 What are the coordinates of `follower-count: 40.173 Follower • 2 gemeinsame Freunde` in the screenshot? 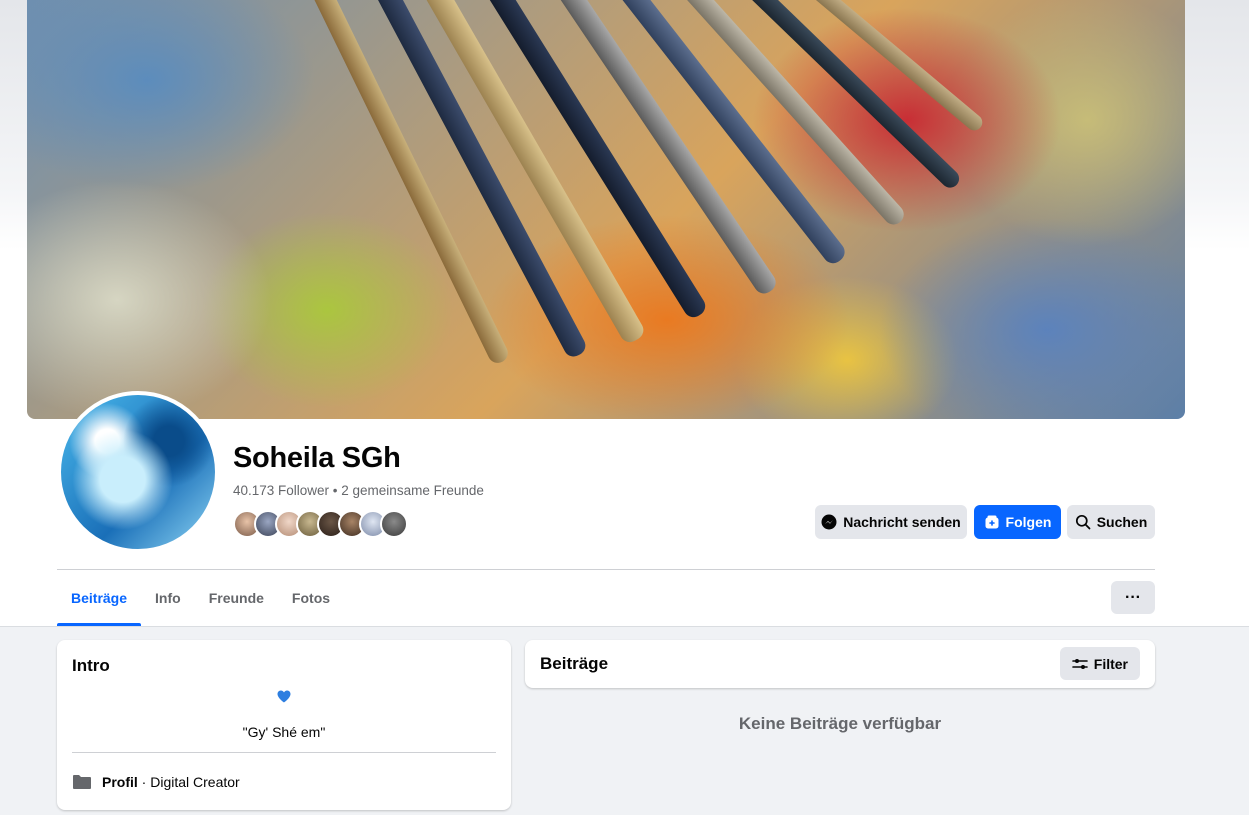 It's located at (358, 490).